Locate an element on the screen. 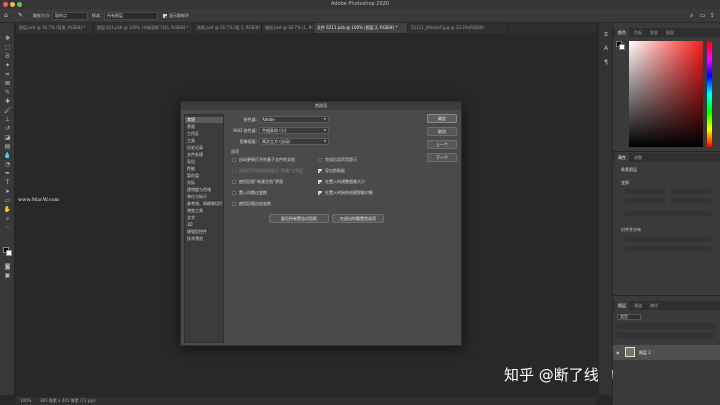 Image resolution: width=720 pixels, height=405 pixels. eraser-tool-icon: ◪ is located at coordinates (7, 137).